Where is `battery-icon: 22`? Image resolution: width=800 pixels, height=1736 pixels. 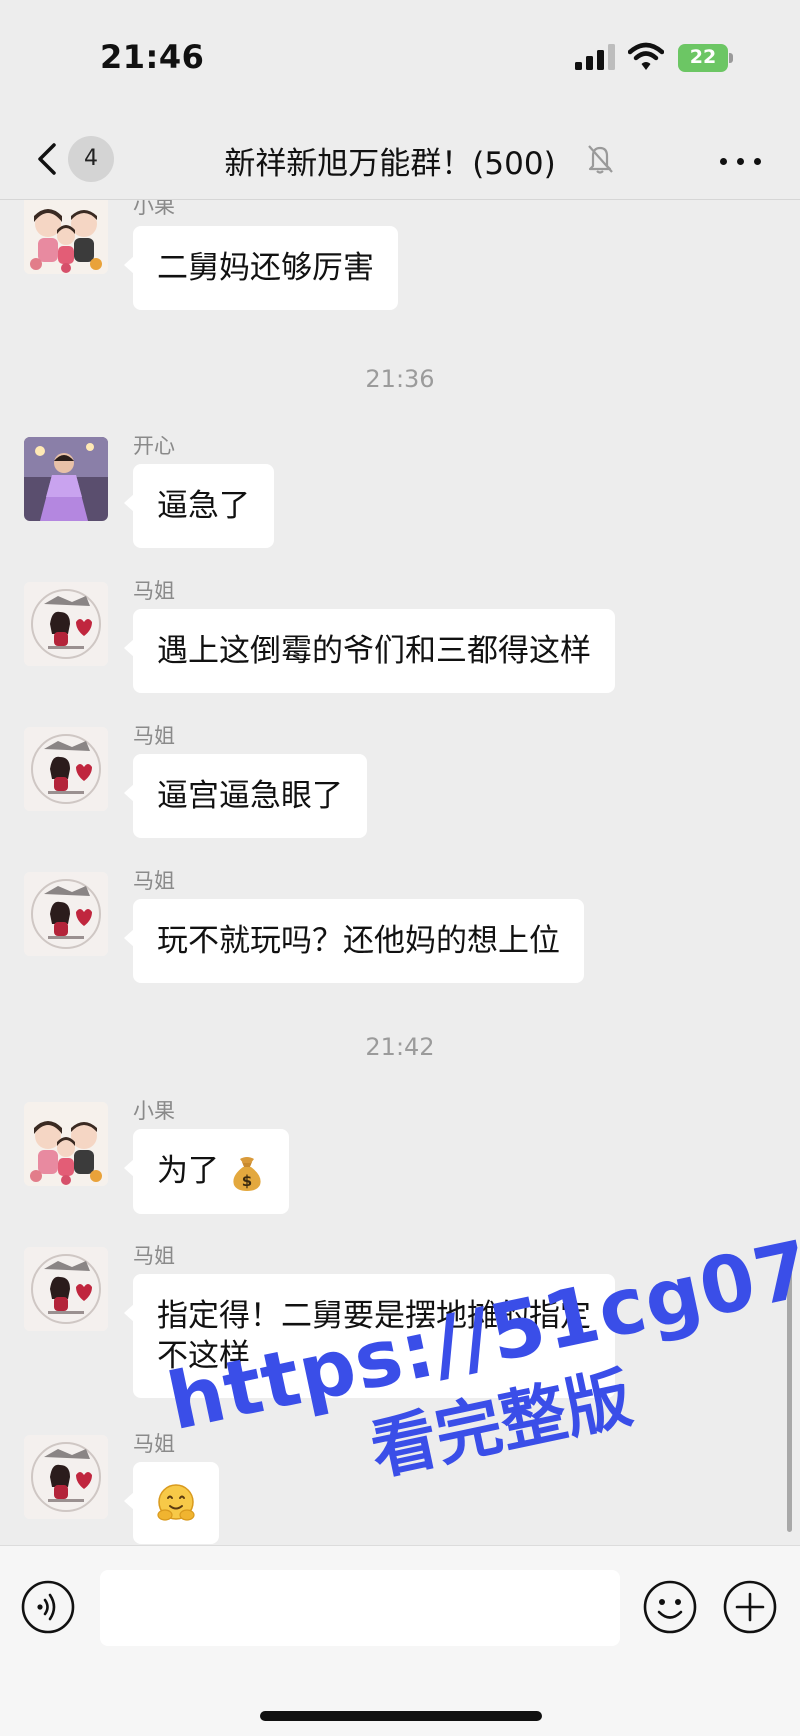
battery-icon: 22 is located at coordinates (706, 58).